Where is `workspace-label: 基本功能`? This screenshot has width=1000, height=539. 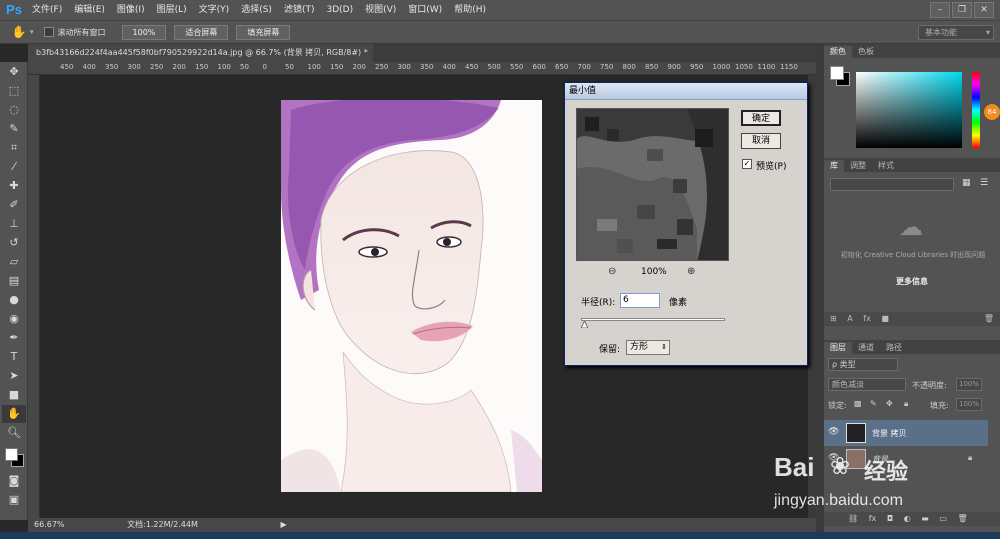 workspace-label: 基本功能 is located at coordinates (941, 32).